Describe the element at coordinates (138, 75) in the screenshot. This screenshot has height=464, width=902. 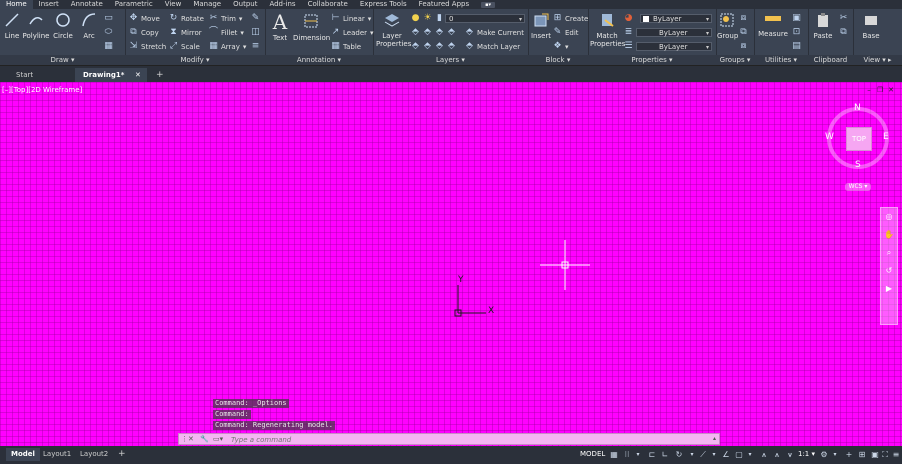
I see `close-tab-icon: ✕` at that location.